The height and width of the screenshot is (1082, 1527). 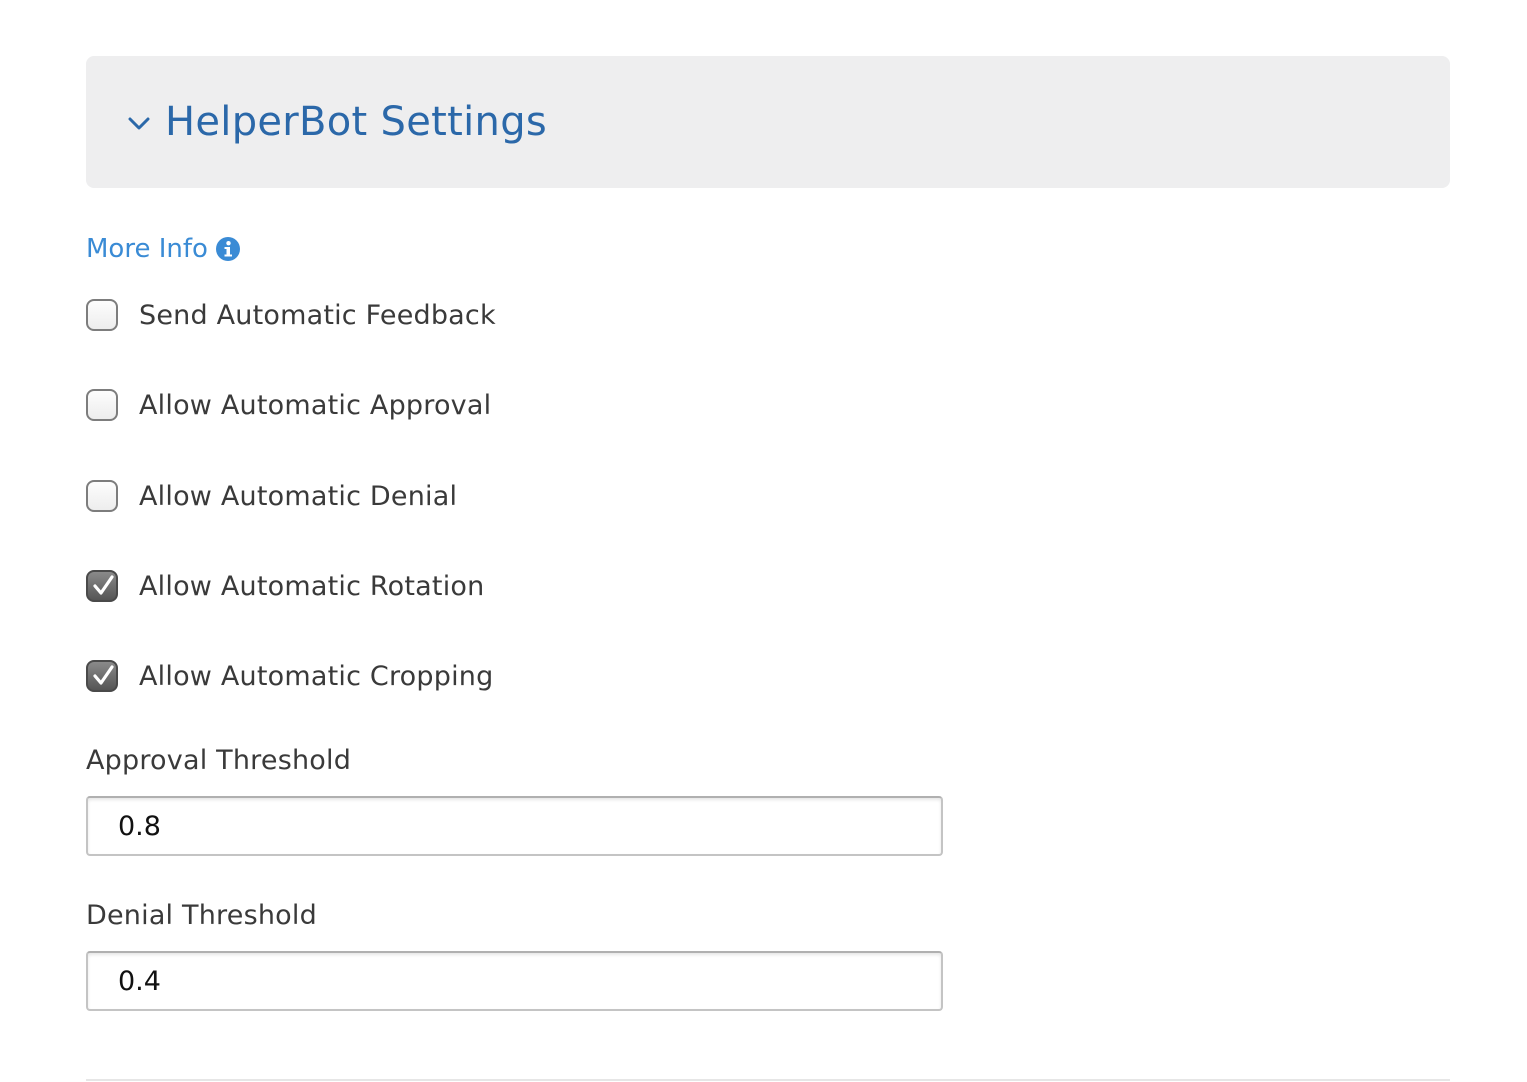 I want to click on option-send-automatic-feedback: Send Automatic Feedback, so click(x=291, y=315).